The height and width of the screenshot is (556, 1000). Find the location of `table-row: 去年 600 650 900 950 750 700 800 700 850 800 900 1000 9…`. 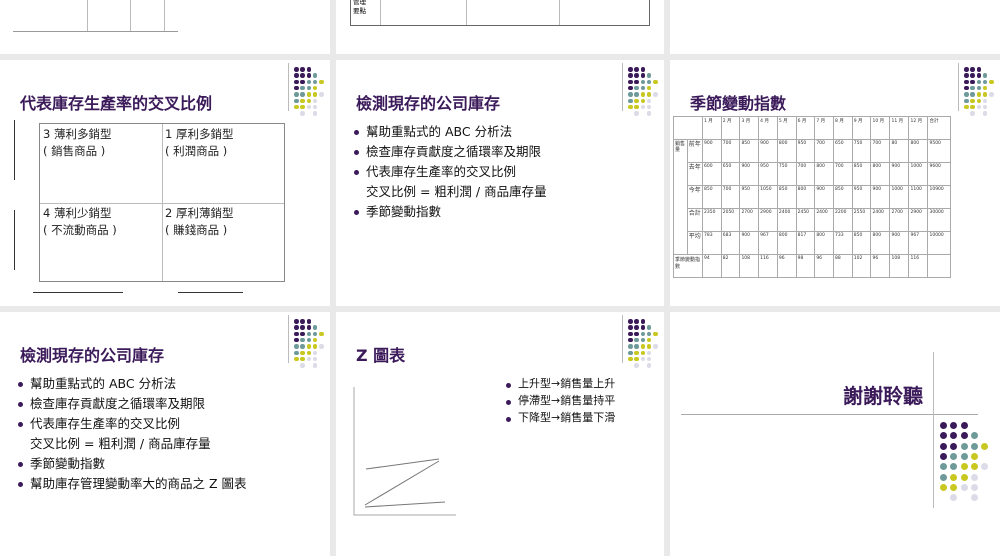

table-row: 去年 600 650 900 950 750 700 800 700 850 800 900 1000 9… is located at coordinates (812, 174).